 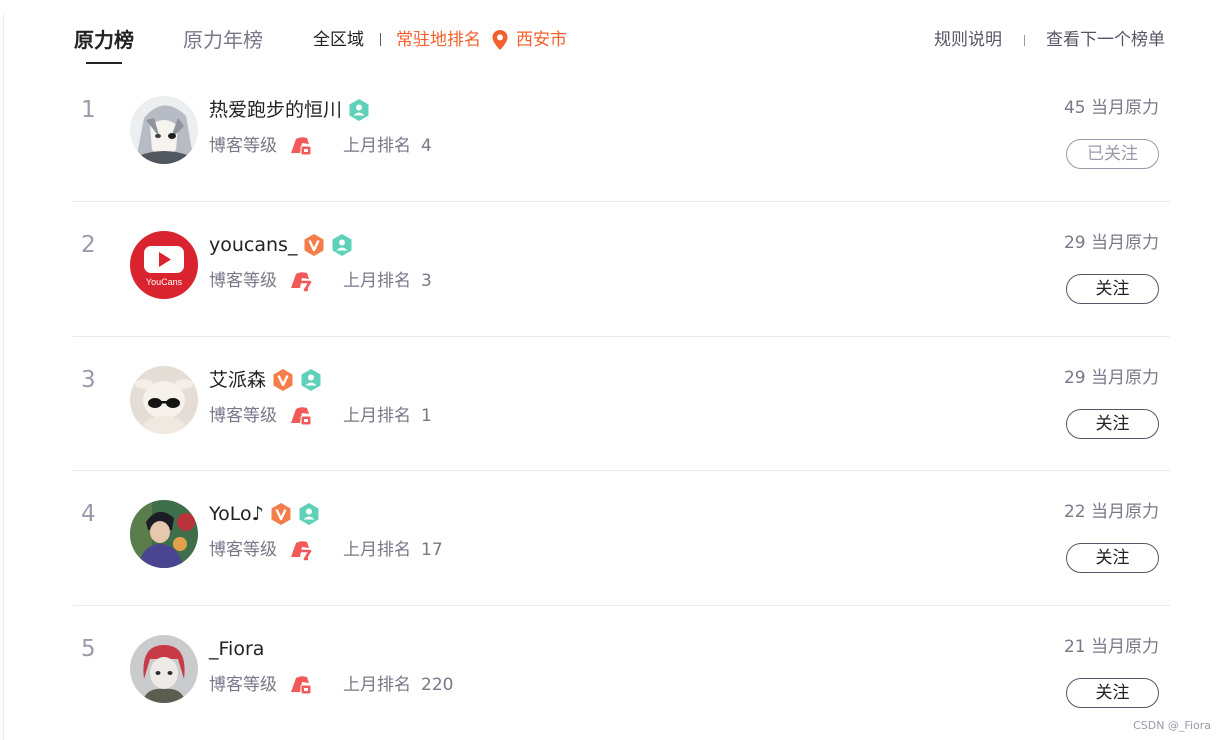 I want to click on avatar-logo-text: YouCans, so click(x=164, y=282).